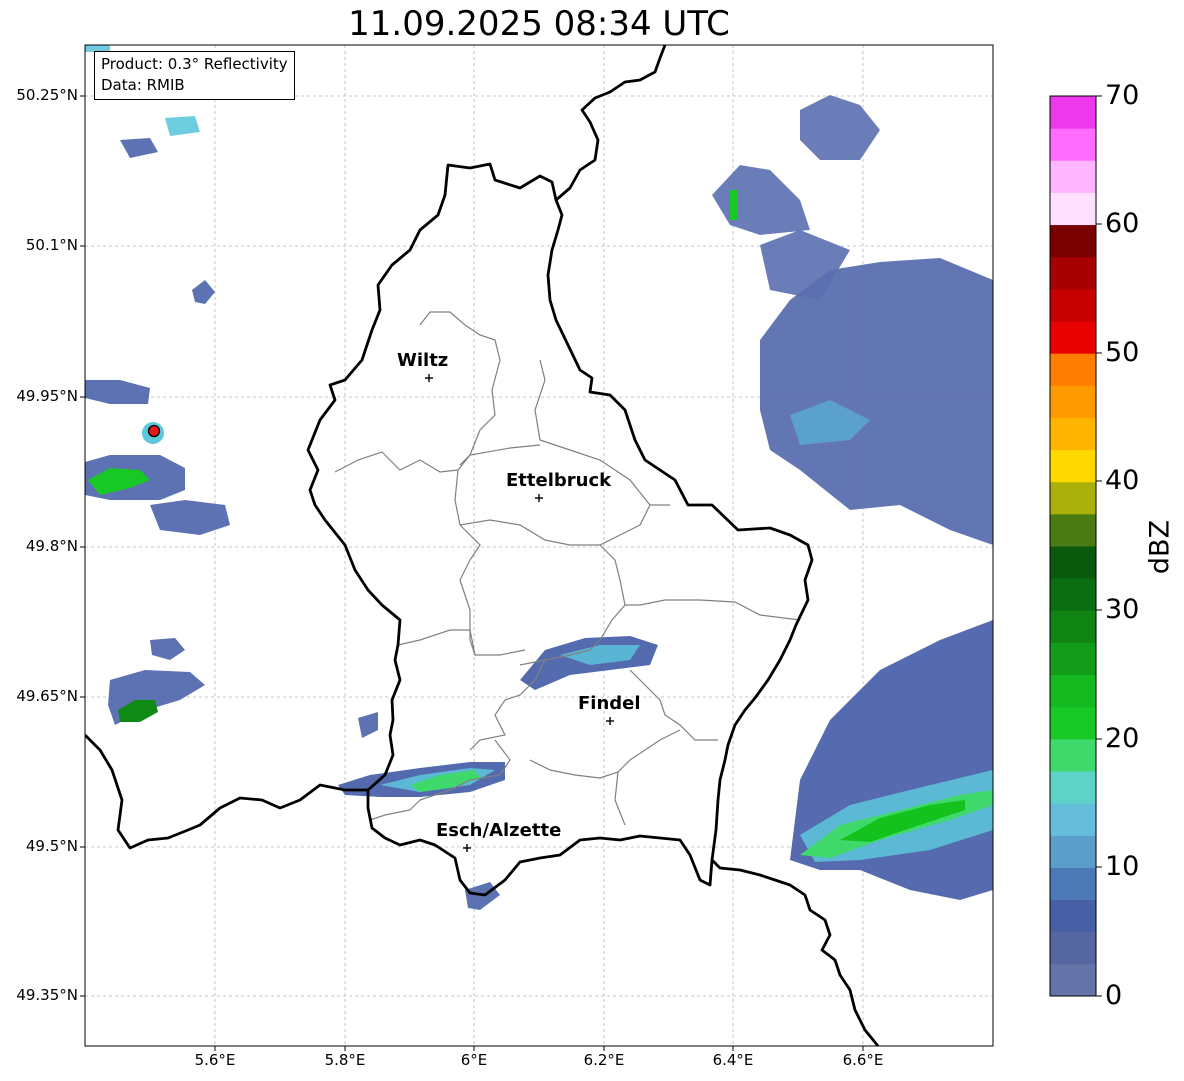  Describe the element at coordinates (1160, 547) in the screenshot. I see `colorbar-label: dBZ` at that location.